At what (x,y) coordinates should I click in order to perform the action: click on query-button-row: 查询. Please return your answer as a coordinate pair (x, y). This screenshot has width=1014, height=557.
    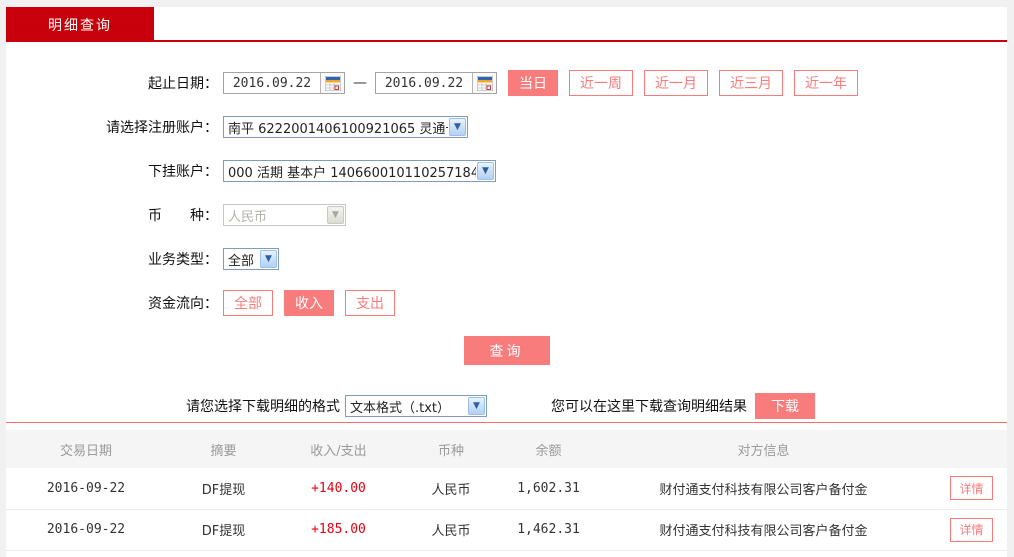
    Looking at the image, I should click on (506, 350).